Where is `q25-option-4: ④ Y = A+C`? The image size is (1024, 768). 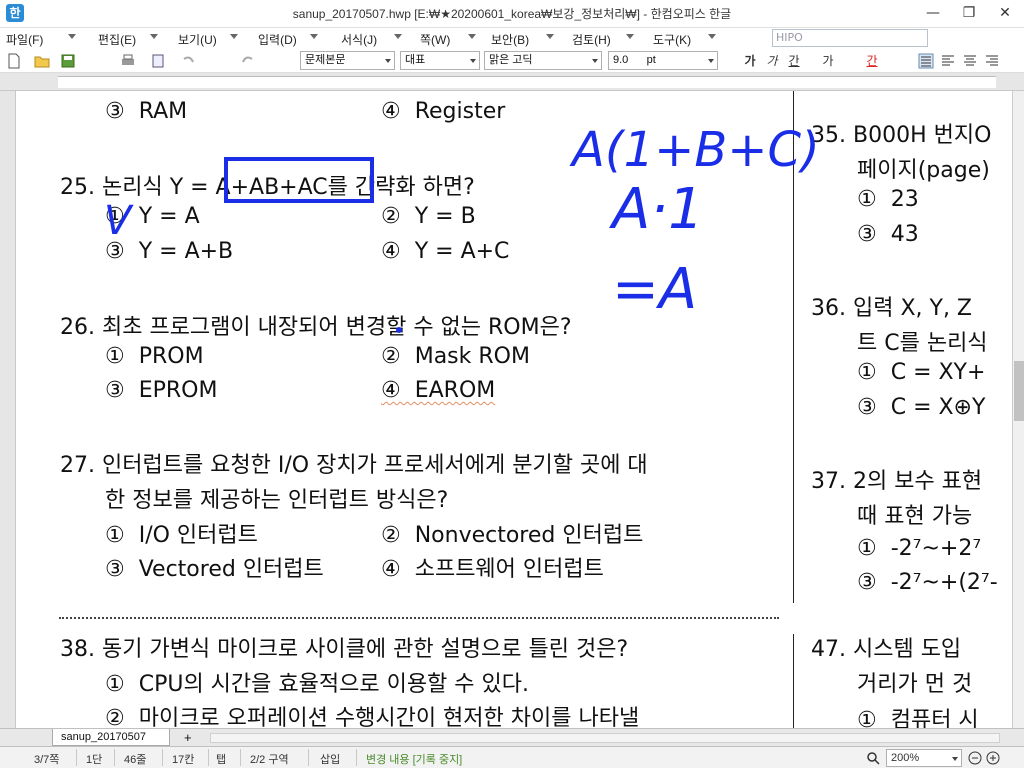
q25-option-4: ④ Y = A+C is located at coordinates (445, 251).